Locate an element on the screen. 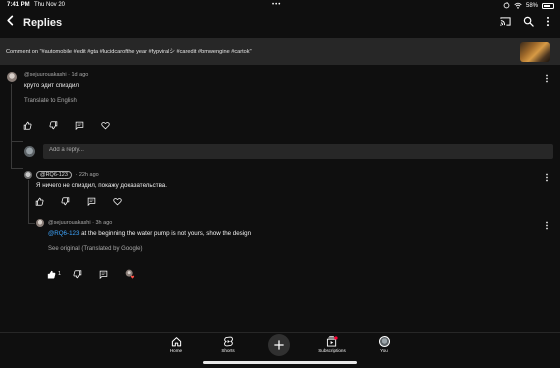 The image size is (560, 368). comment-actions is located at coordinates (75, 125).